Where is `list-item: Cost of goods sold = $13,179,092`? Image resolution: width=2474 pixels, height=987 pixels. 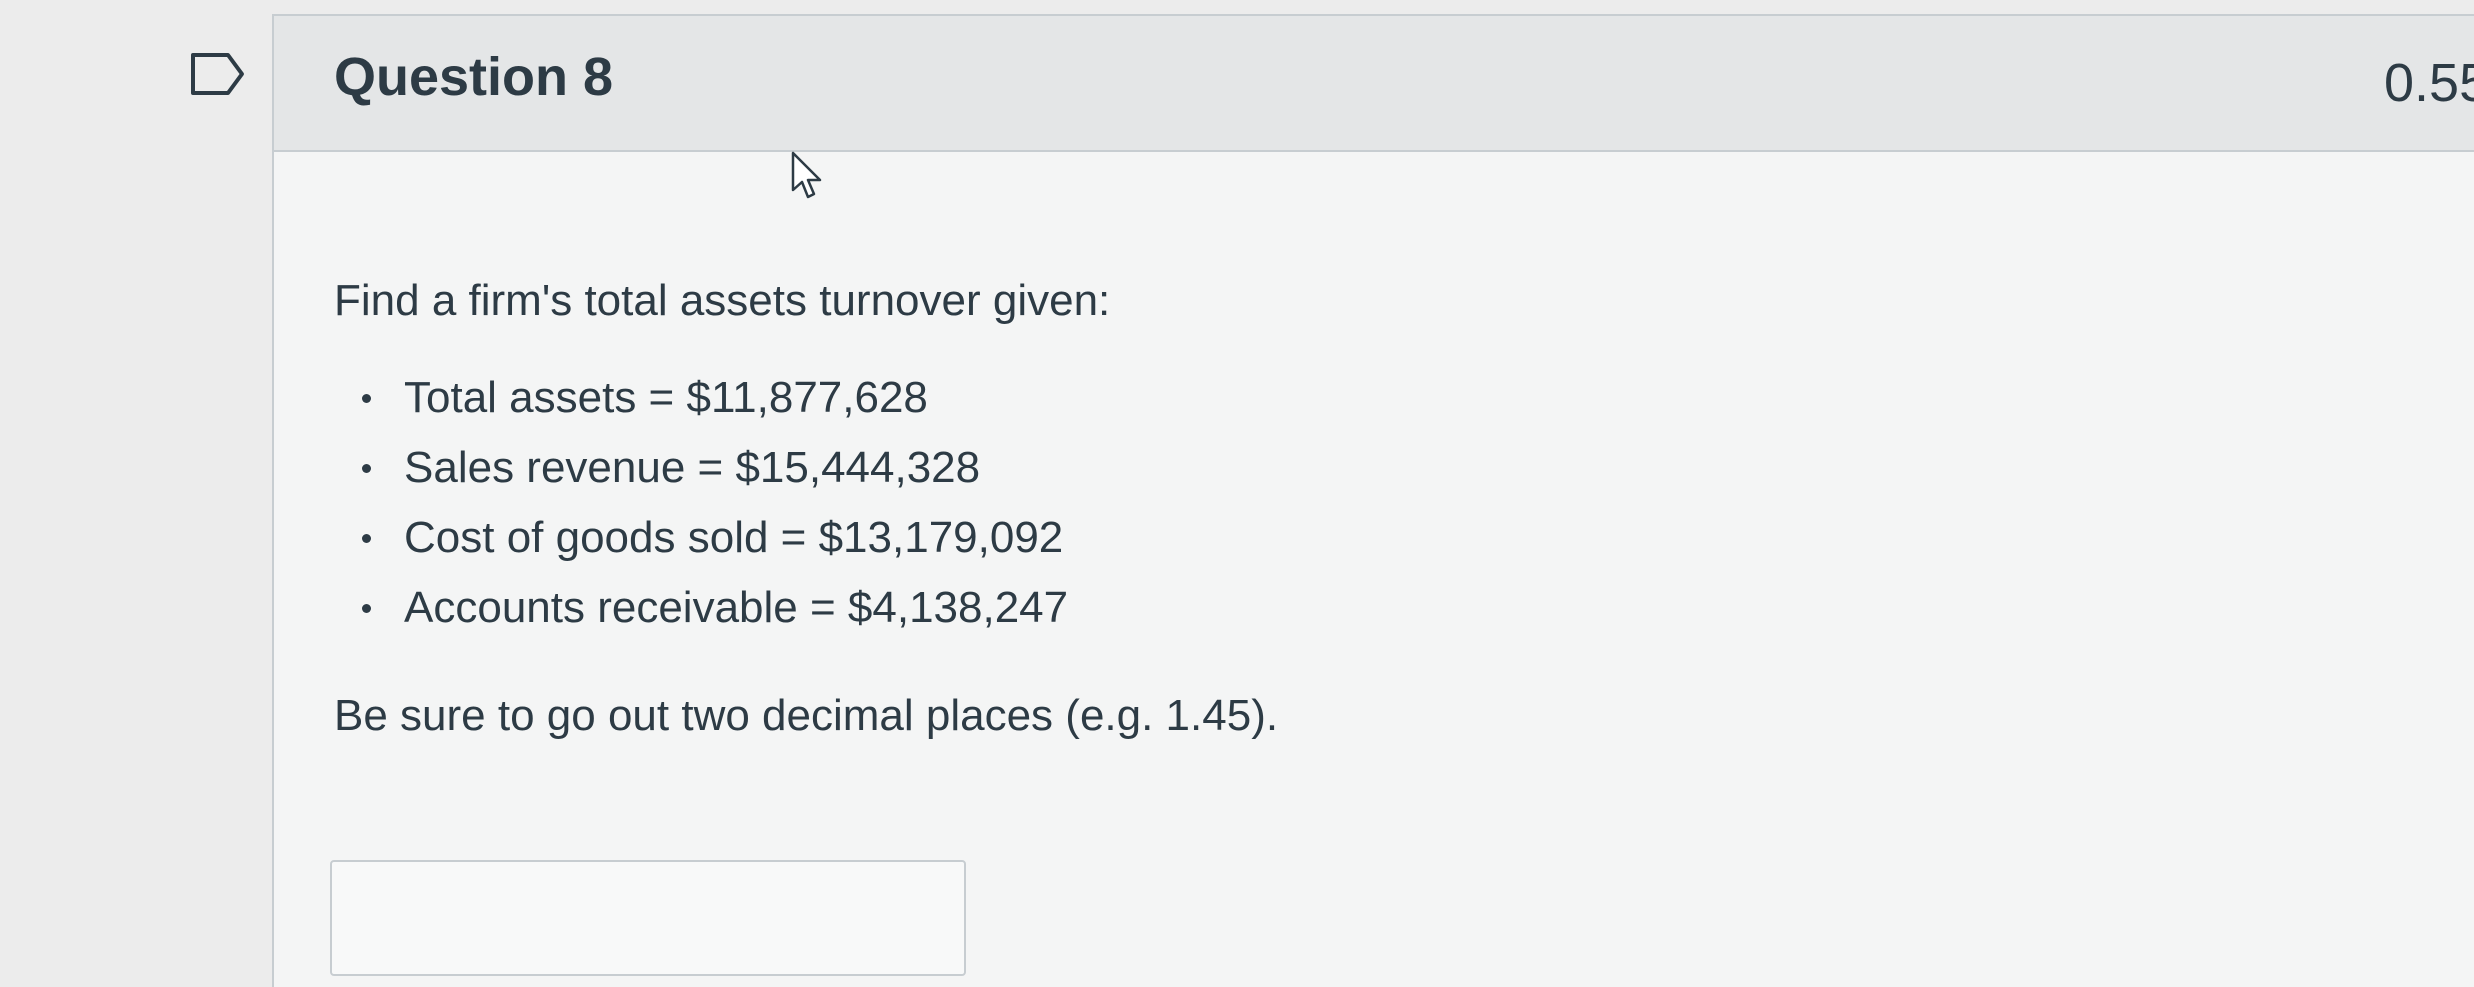
list-item: Cost of goods sold = $13,179,092 is located at coordinates (1334, 538).